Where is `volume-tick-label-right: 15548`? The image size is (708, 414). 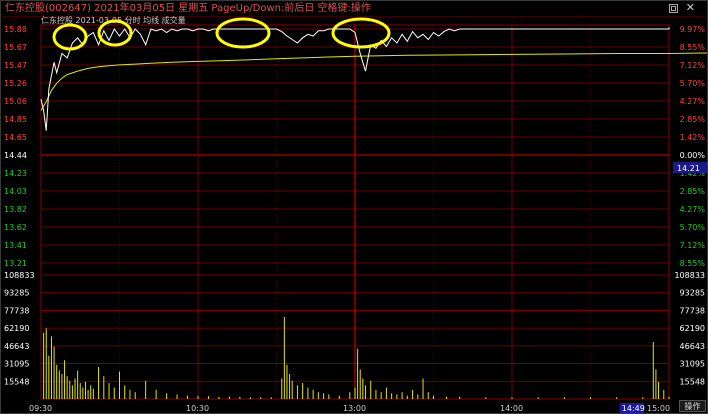
volume-tick-label-right: 15548 is located at coordinates (692, 381).